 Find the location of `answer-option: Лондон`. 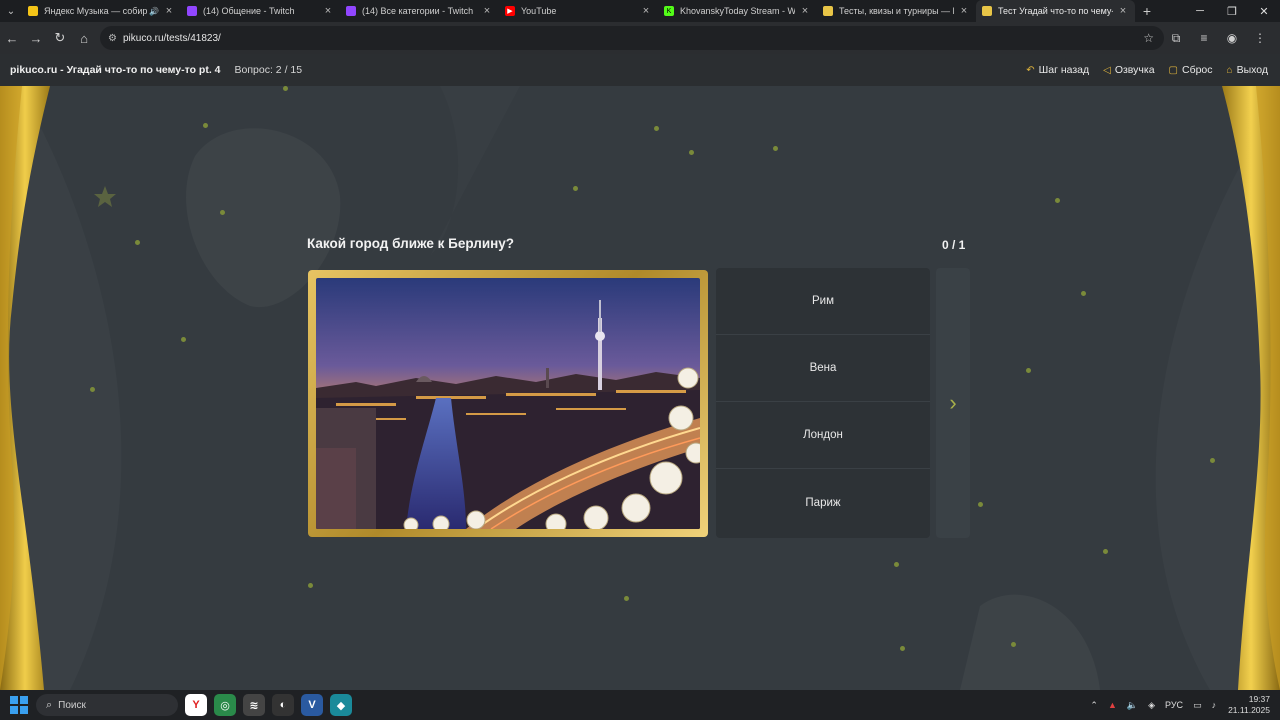

answer-option: Лондон is located at coordinates (823, 435).